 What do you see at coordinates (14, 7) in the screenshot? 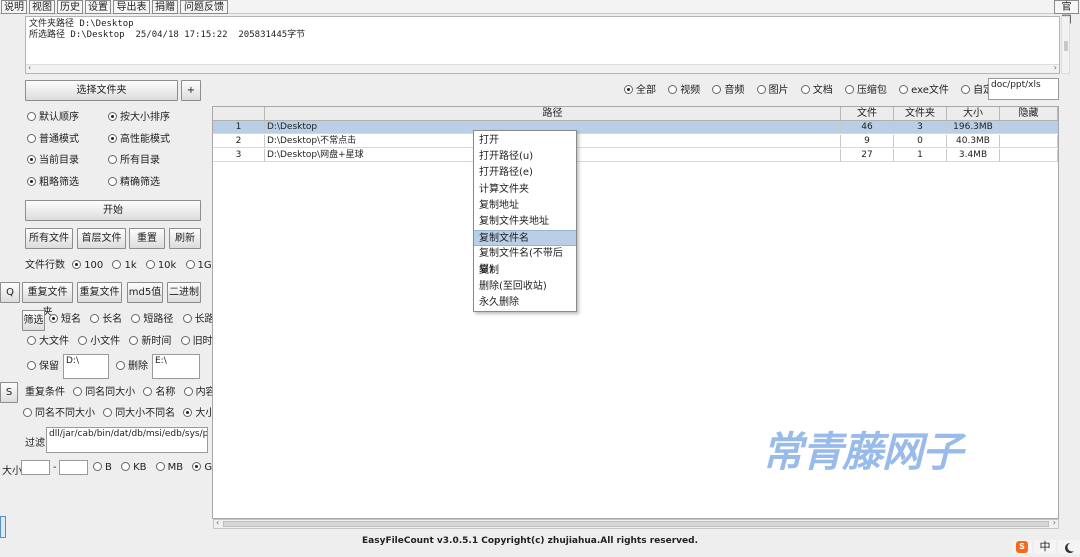
I see `menu-help: 说明` at bounding box center [14, 7].